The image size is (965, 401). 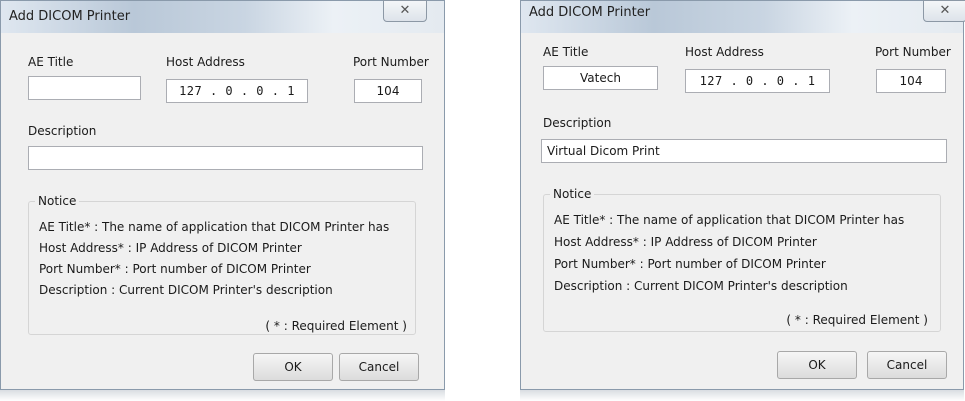 What do you see at coordinates (225, 158) in the screenshot?
I see `description-input` at bounding box center [225, 158].